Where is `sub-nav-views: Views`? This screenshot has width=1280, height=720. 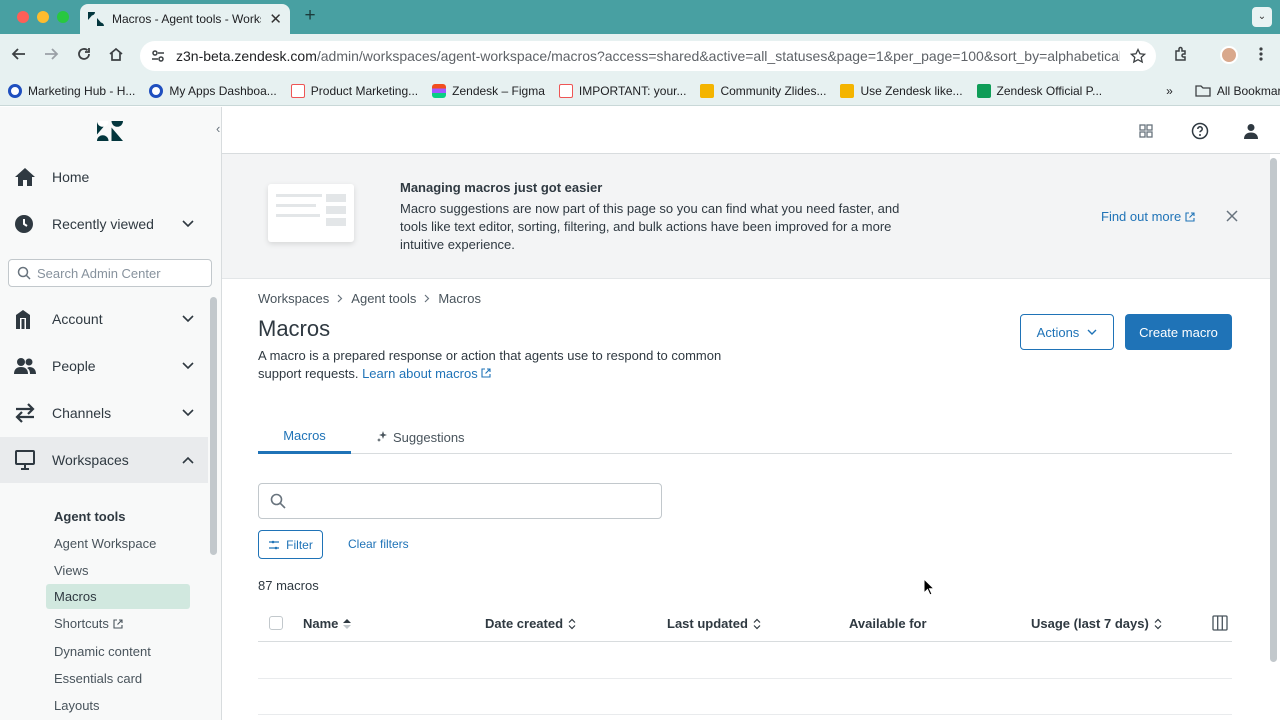
sub-nav-views: Views is located at coordinates (118, 570).